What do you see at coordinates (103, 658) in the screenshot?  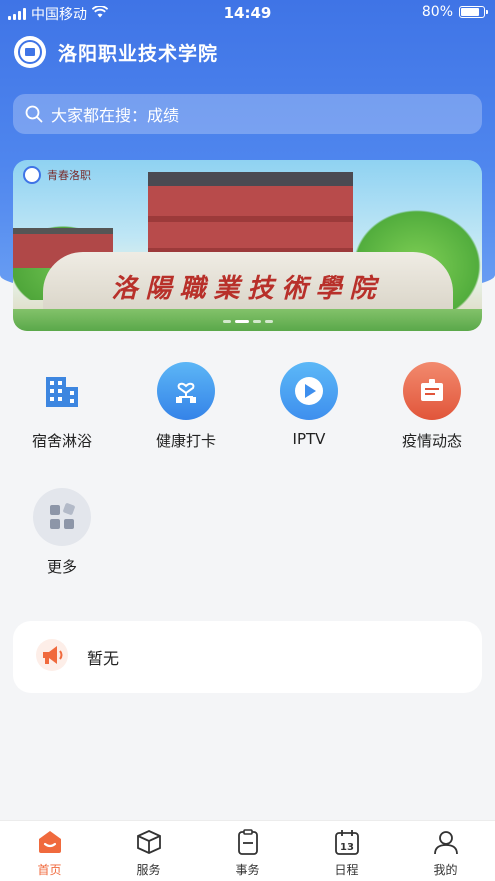 I see `notice-text: 暂无` at bounding box center [103, 658].